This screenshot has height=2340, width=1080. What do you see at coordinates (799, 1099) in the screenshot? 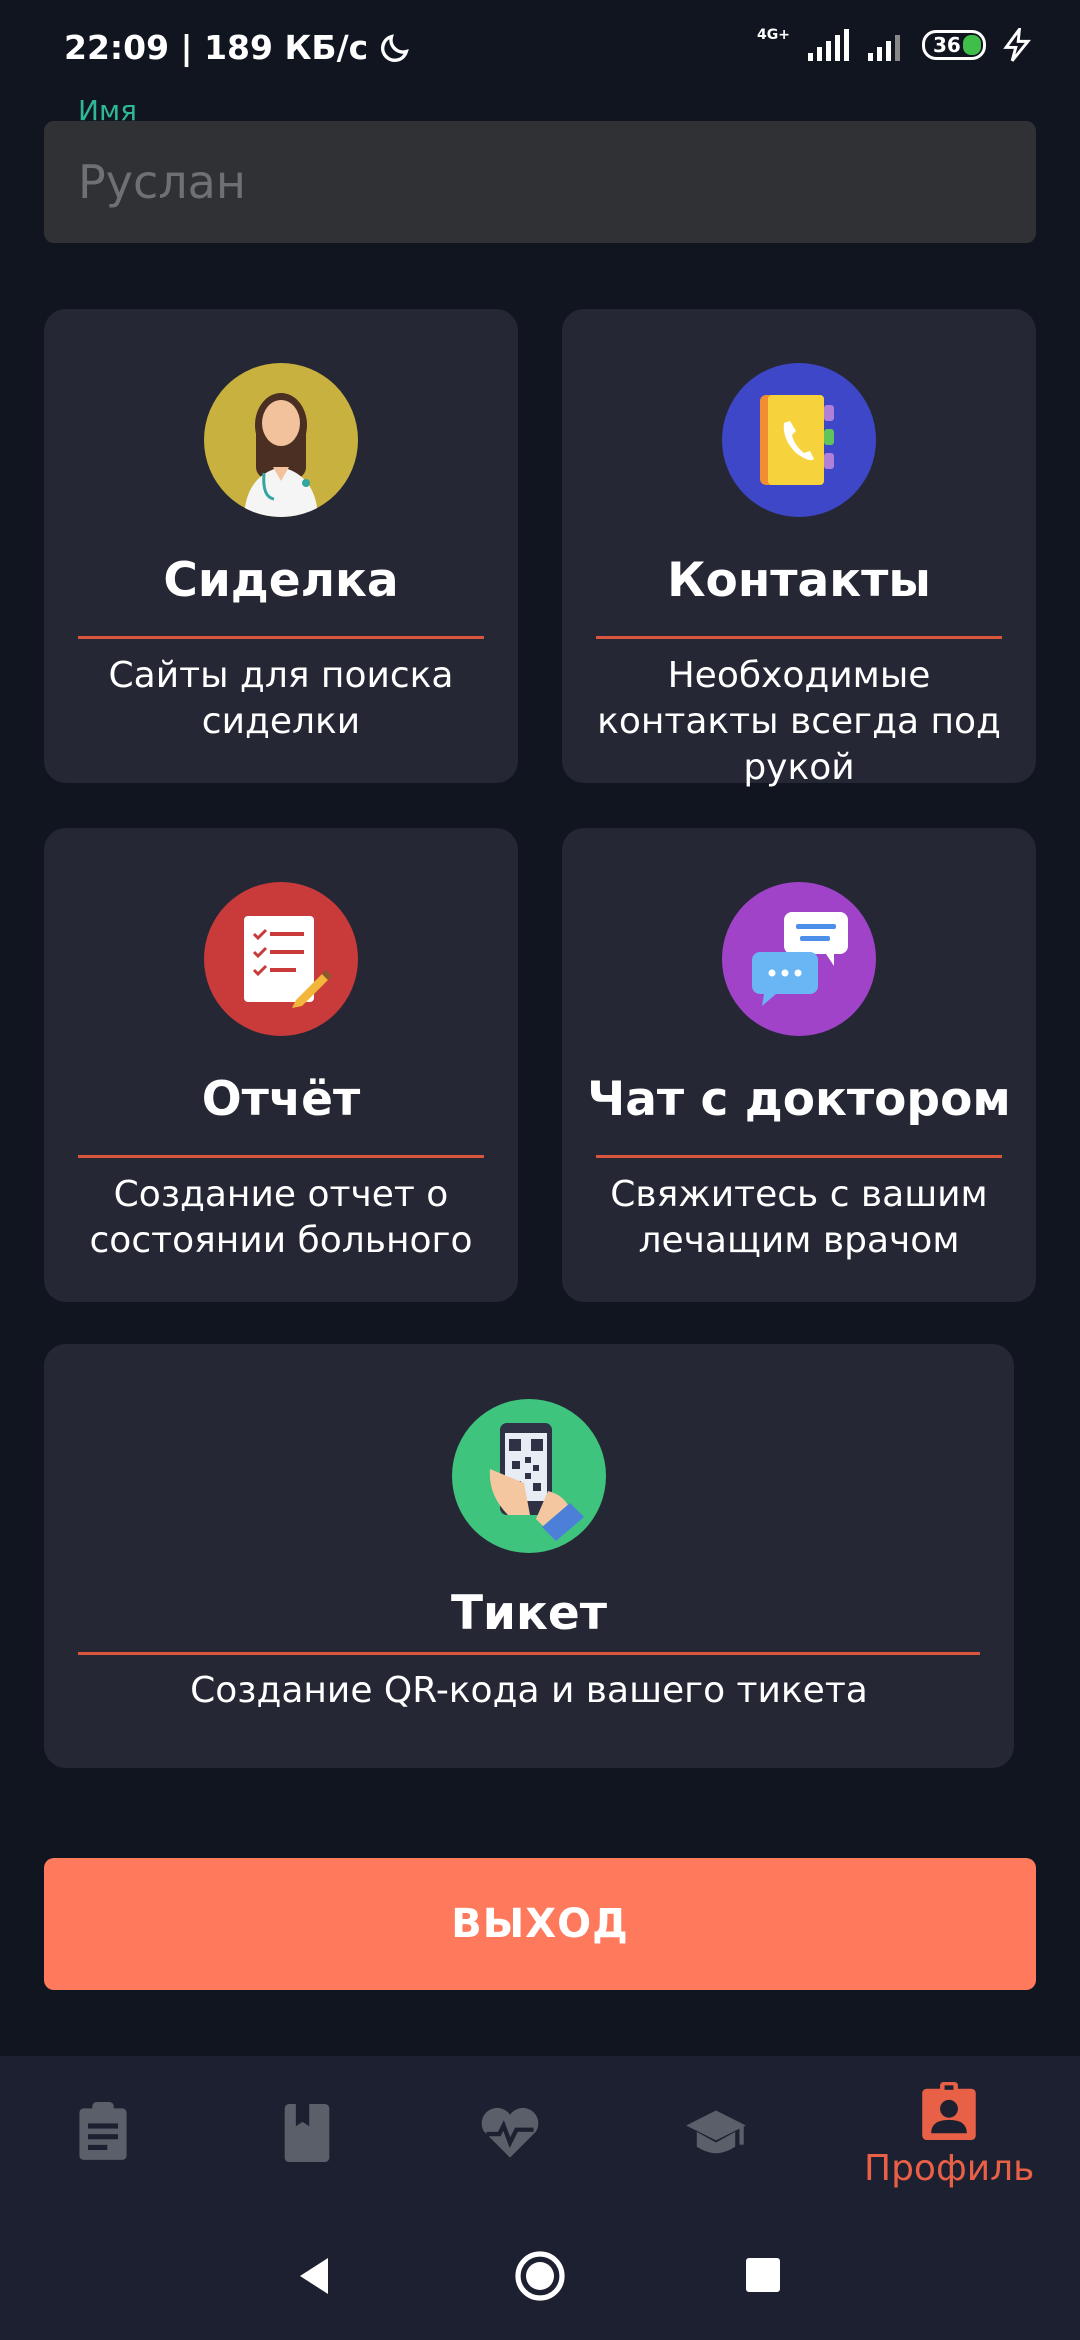
I see `card-title: Чат с доктором` at bounding box center [799, 1099].